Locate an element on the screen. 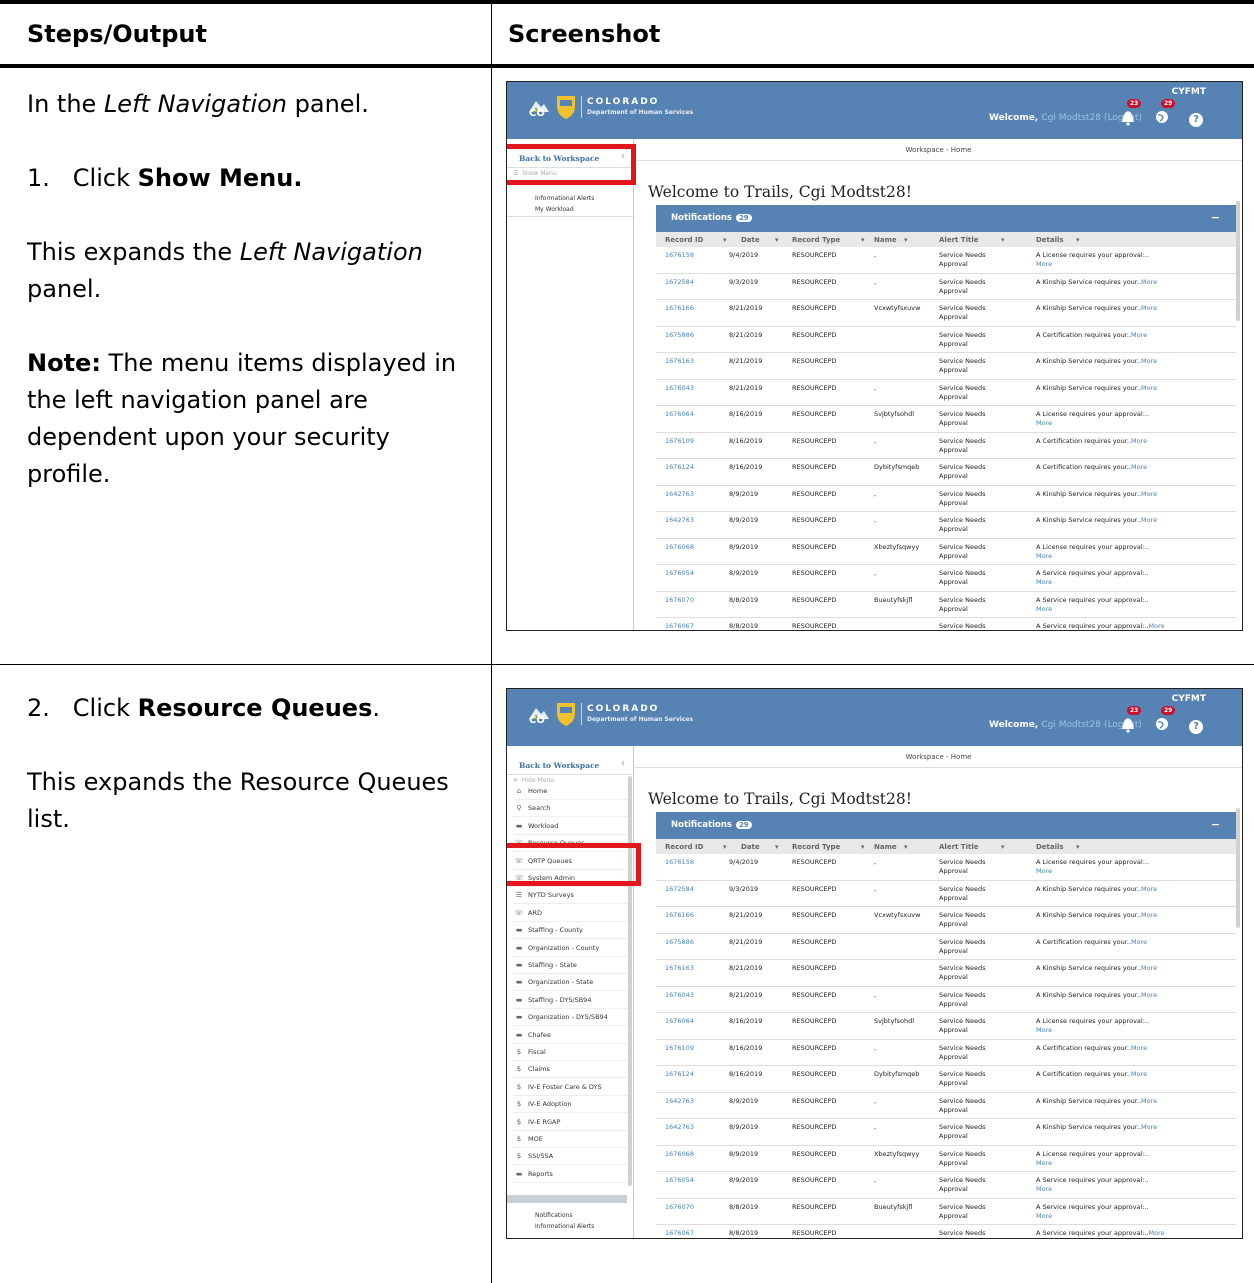 This screenshot has width=1254, height=1283. chevron-left-icon: ‹ is located at coordinates (623, 763).